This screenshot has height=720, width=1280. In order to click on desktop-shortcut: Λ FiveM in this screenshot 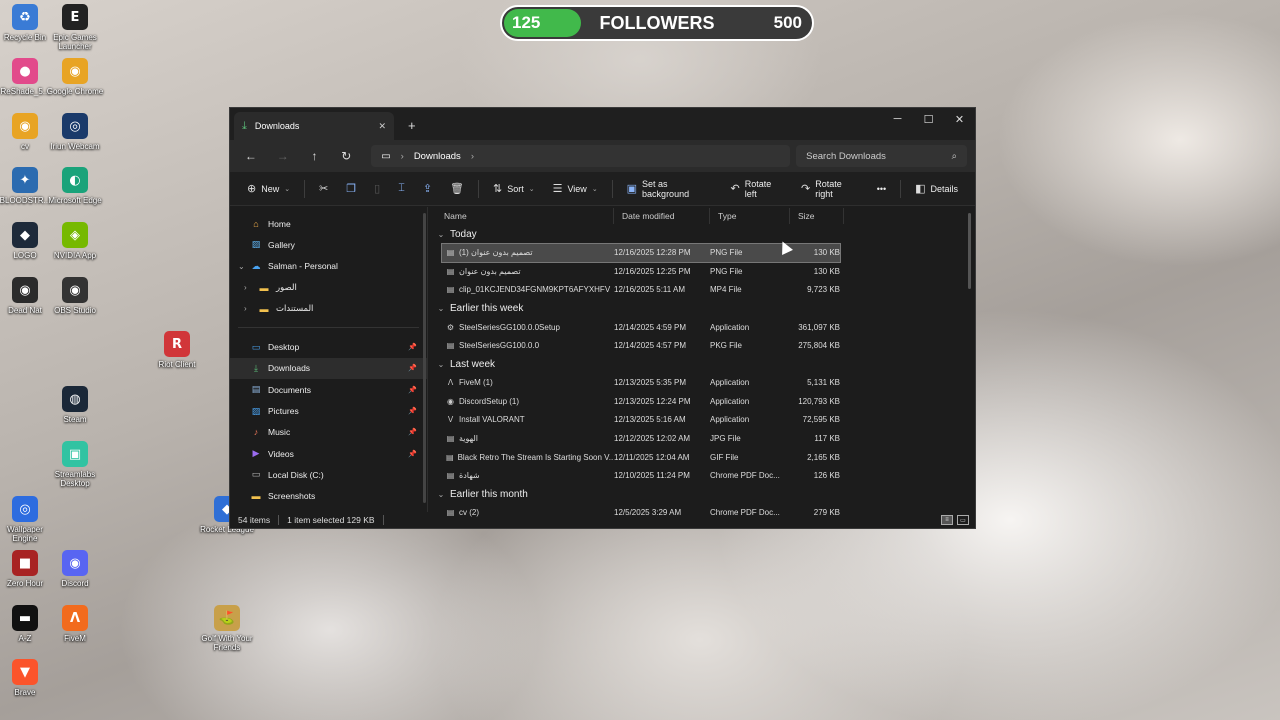, I will do `click(75, 624)`.